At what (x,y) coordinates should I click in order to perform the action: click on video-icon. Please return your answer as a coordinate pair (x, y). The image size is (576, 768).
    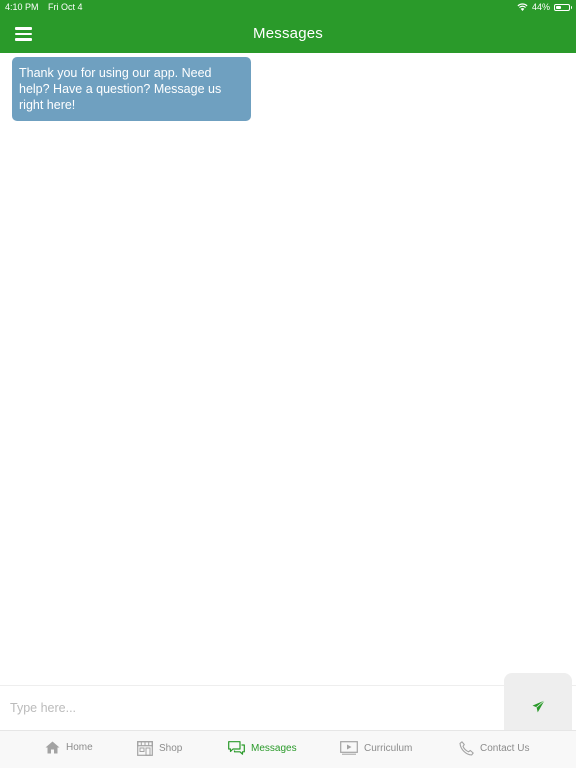
    Looking at the image, I should click on (349, 748).